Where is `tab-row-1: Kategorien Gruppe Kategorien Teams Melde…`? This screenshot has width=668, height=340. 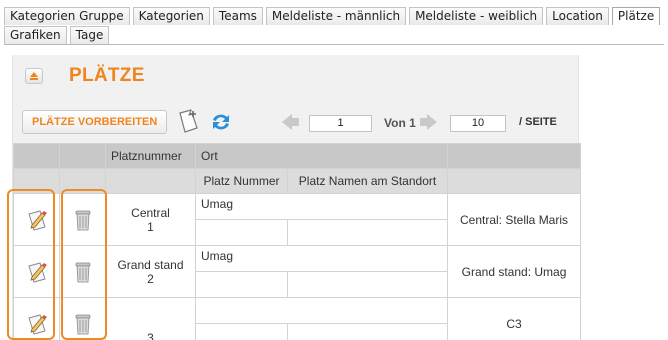
tab-row-1: Kategorien Gruppe Kategorien Teams Melde… is located at coordinates (334, 16).